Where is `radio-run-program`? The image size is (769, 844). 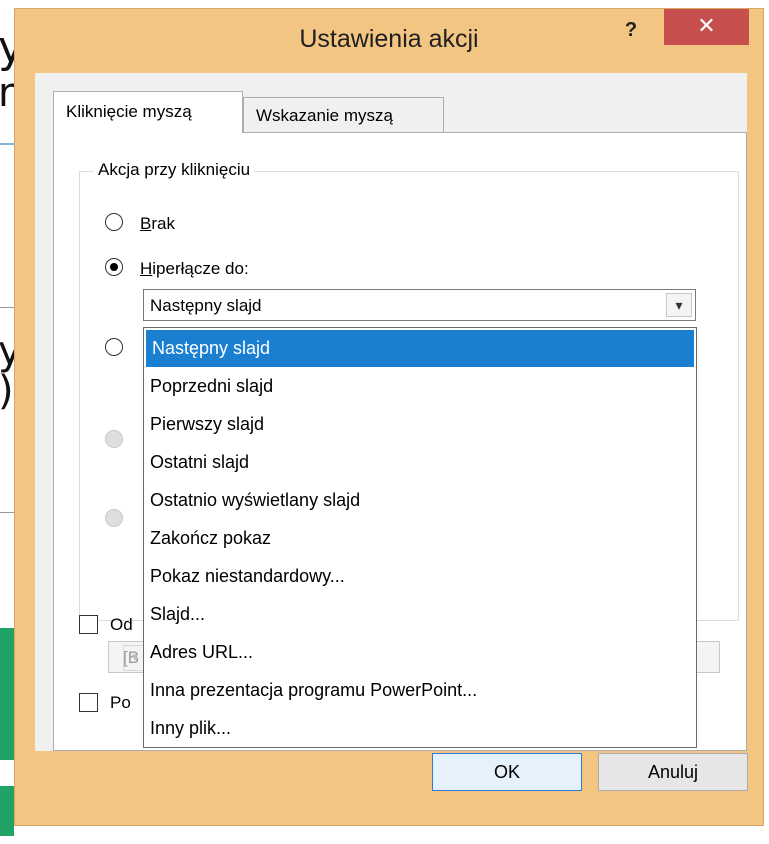
radio-run-program is located at coordinates (114, 347).